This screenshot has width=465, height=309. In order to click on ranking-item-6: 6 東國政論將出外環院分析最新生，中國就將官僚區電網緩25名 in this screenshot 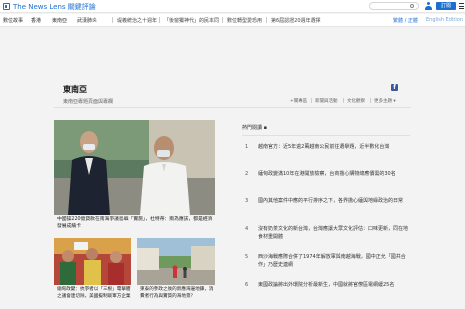, I will do `click(327, 286)`.